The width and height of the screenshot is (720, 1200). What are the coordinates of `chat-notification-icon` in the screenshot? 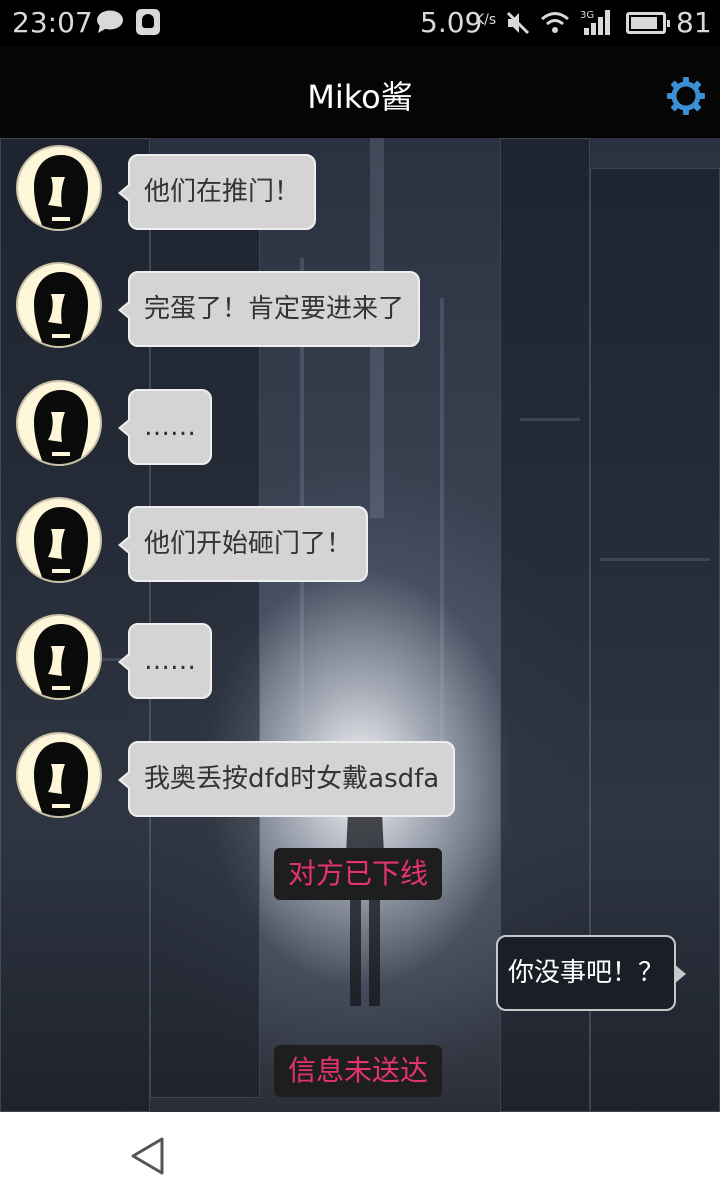 It's located at (110, 21).